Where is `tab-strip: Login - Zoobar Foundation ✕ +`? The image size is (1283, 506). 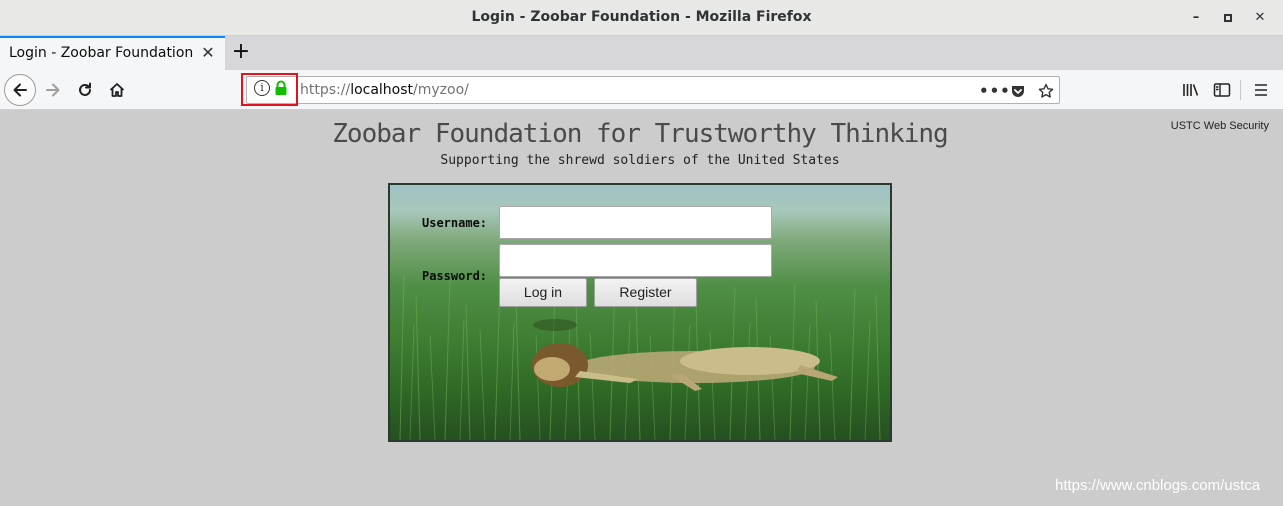
tab-strip: Login - Zoobar Foundation ✕ + is located at coordinates (641, 53).